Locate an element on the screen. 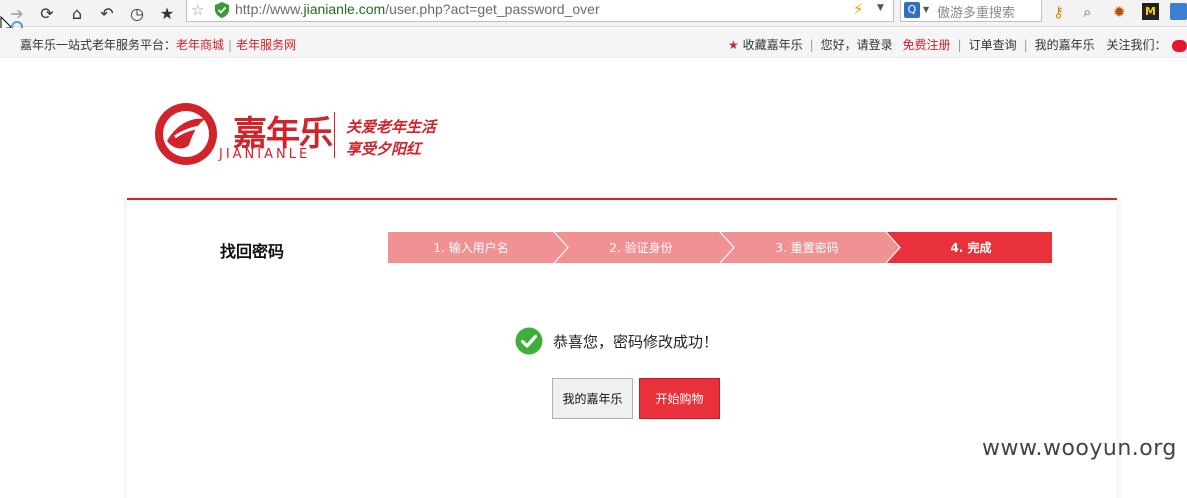 The image size is (1187, 498). step-1: 1. 输入用户名 is located at coordinates (471, 248).